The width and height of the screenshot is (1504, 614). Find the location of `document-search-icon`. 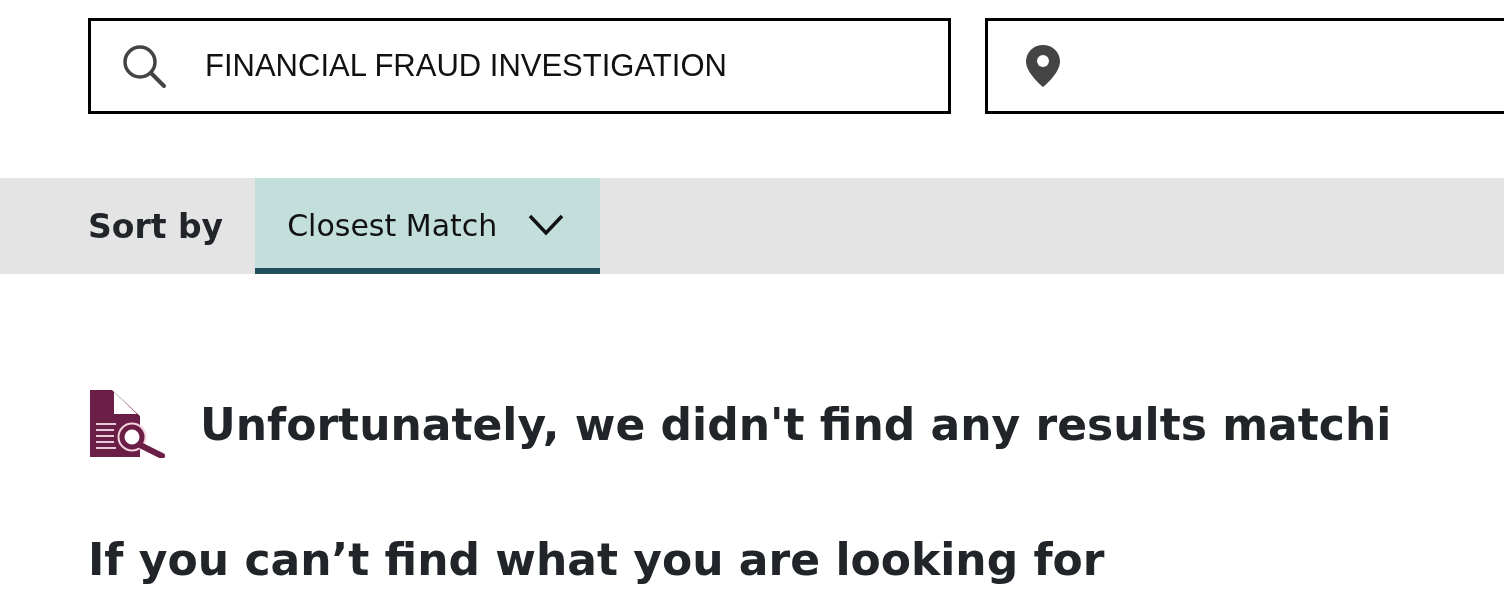

document-search-icon is located at coordinates (128, 424).